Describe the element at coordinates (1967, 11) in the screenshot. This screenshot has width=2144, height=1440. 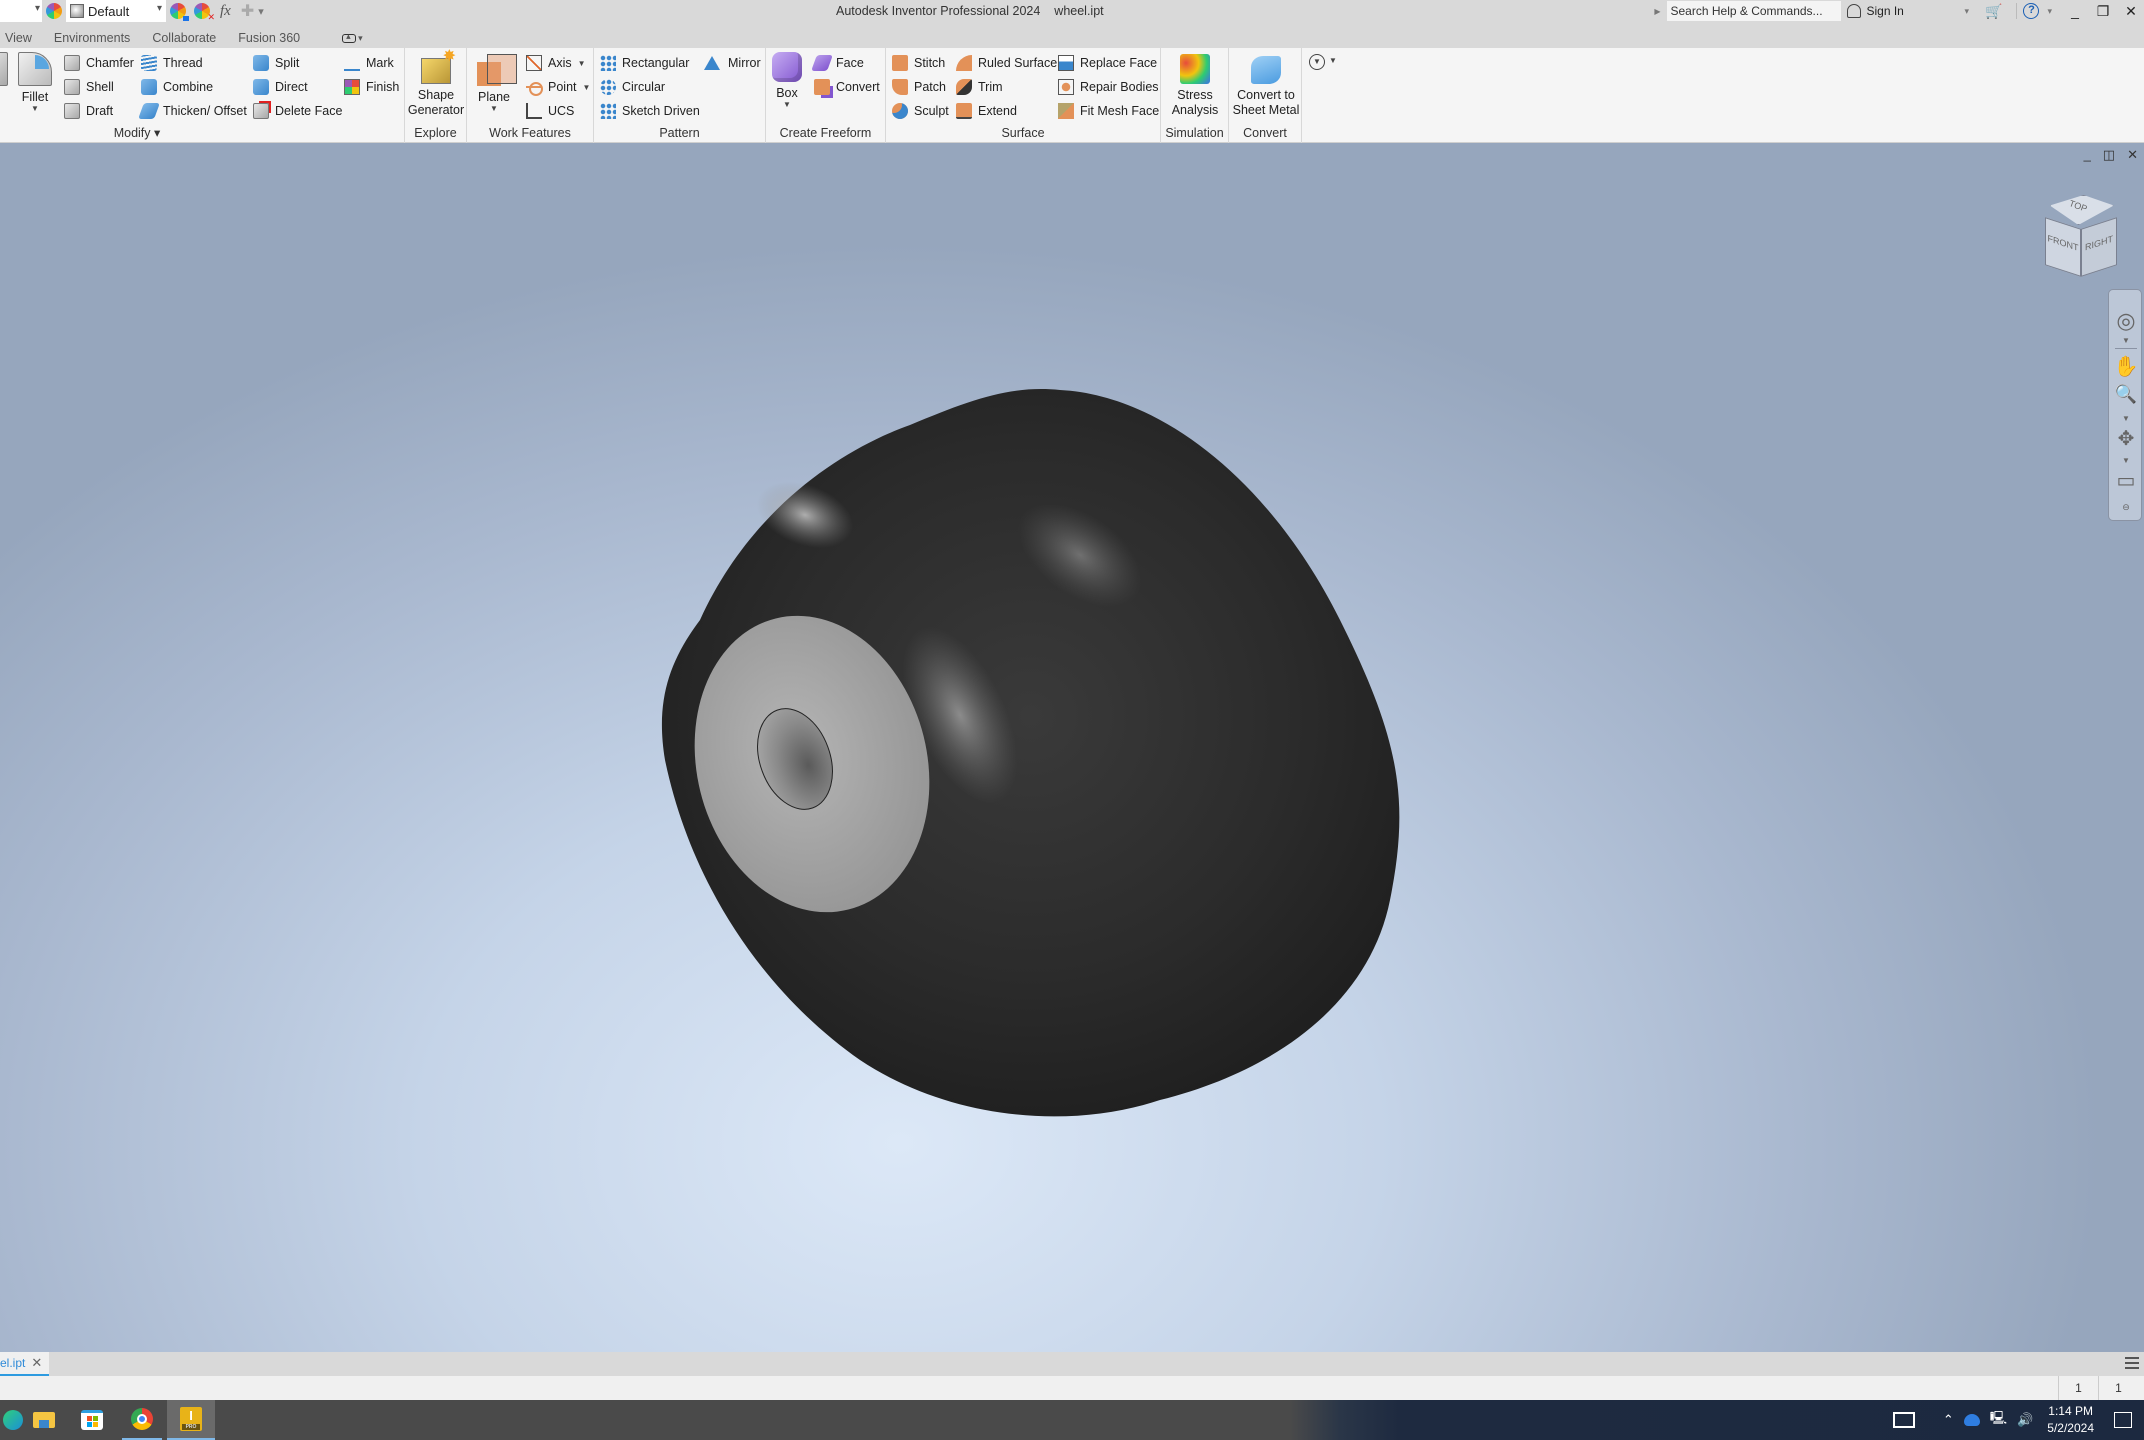
I see `sign-in-caret-icon: ▾` at that location.